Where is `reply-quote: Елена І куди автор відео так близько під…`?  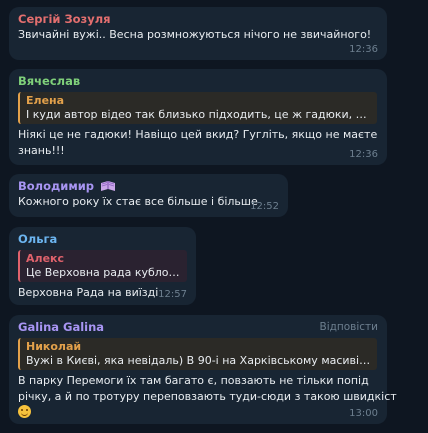 reply-quote: Елена І куди автор відео так близько під… is located at coordinates (197, 108).